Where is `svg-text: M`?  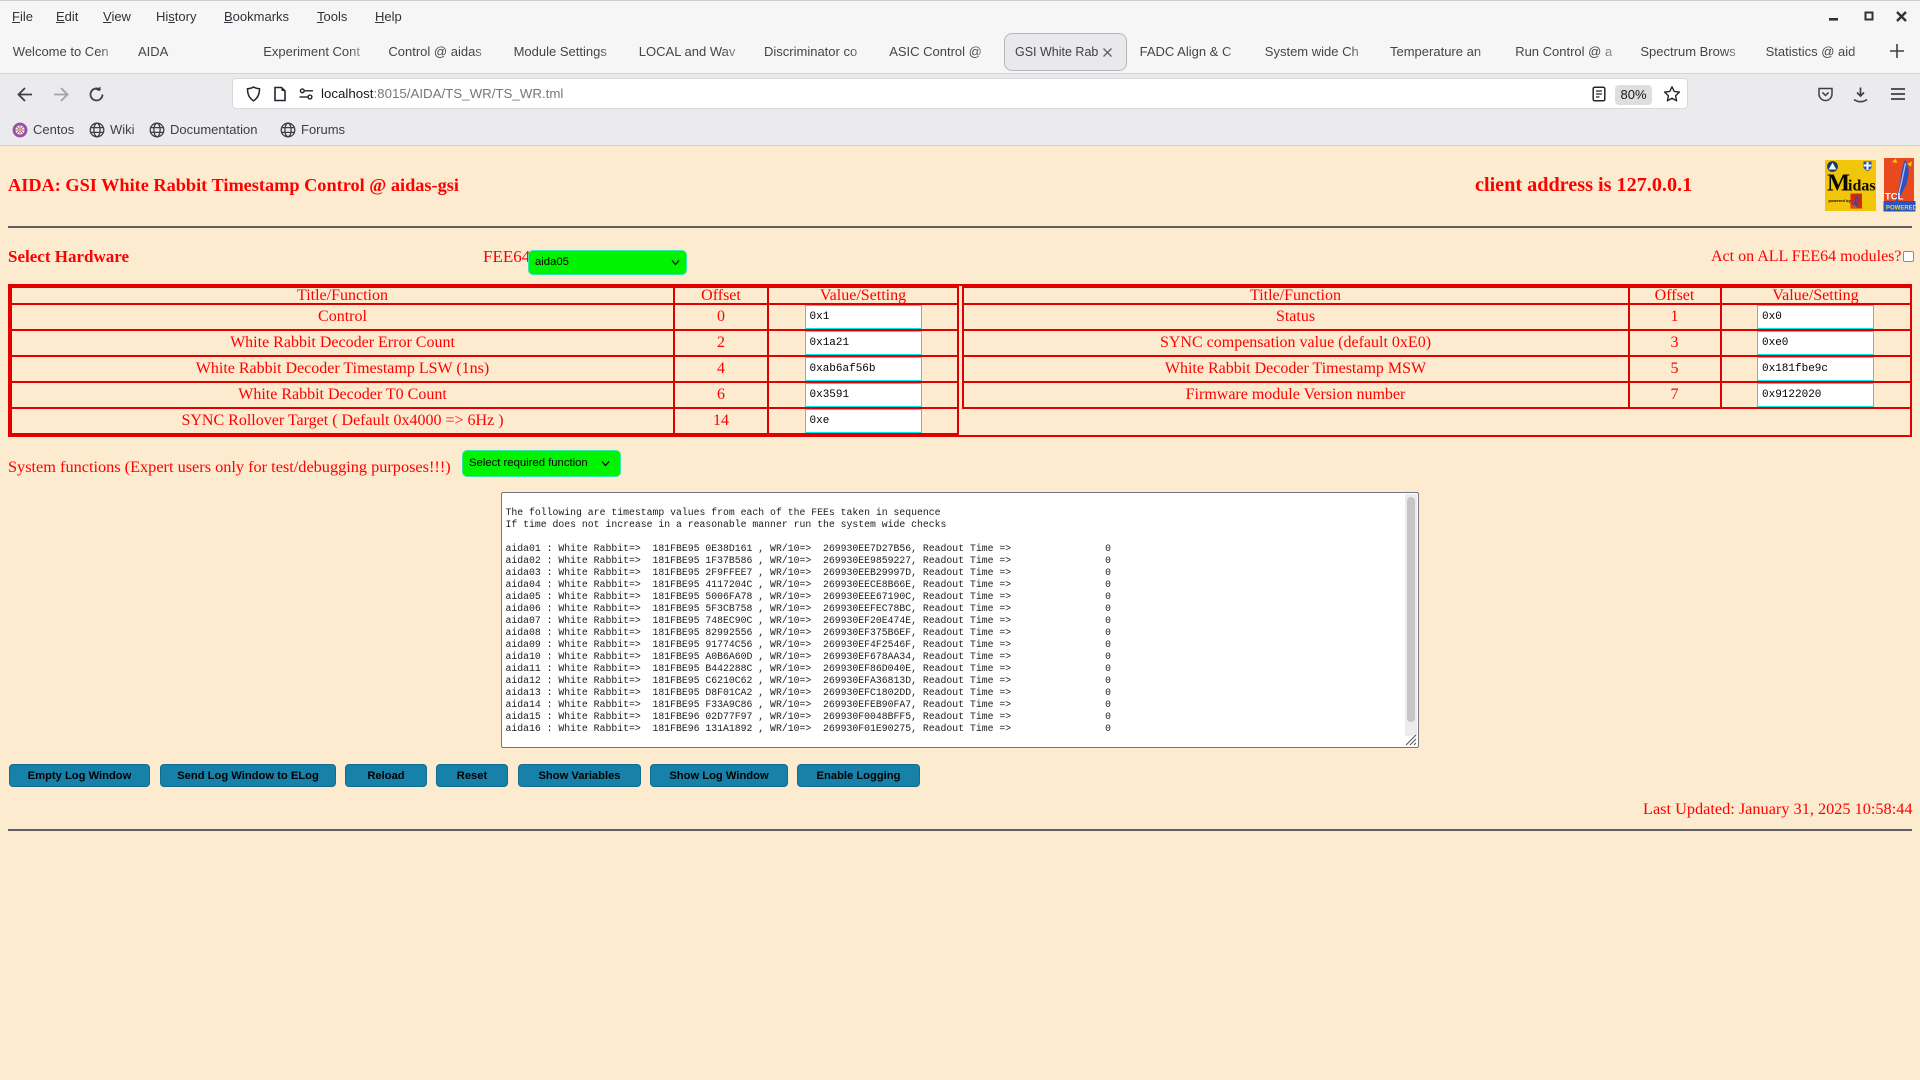 svg-text: M is located at coordinates (1838, 182).